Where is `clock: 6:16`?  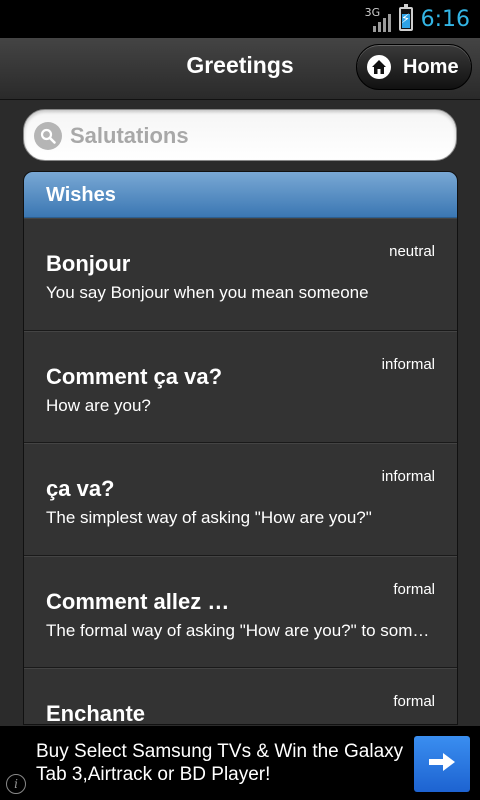
clock: 6:16 is located at coordinates (445, 19).